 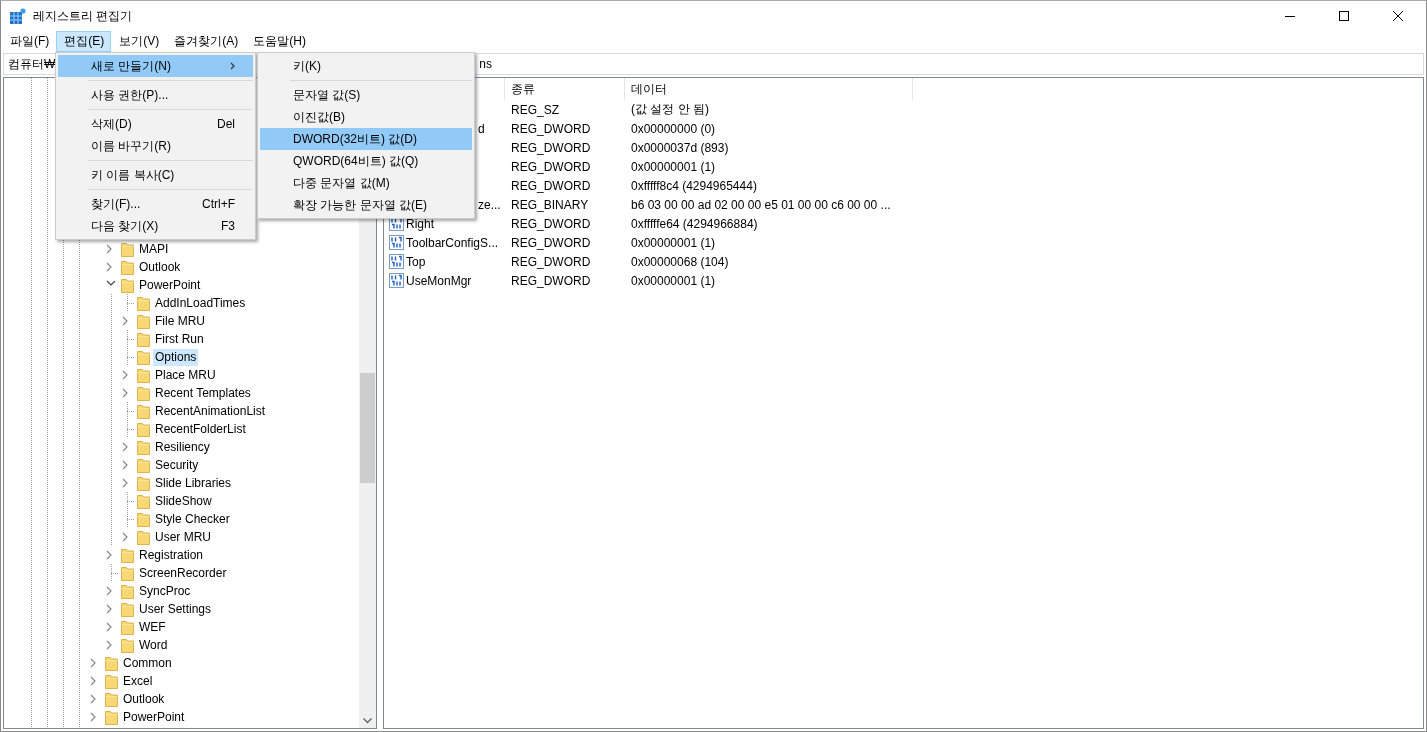 I want to click on tree-item: WEF, so click(x=152, y=627).